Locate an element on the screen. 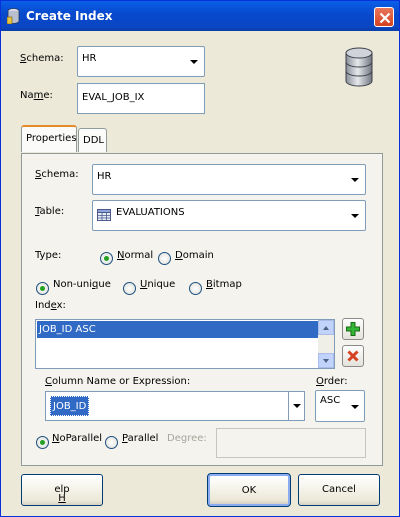  add-icon is located at coordinates (353, 329).